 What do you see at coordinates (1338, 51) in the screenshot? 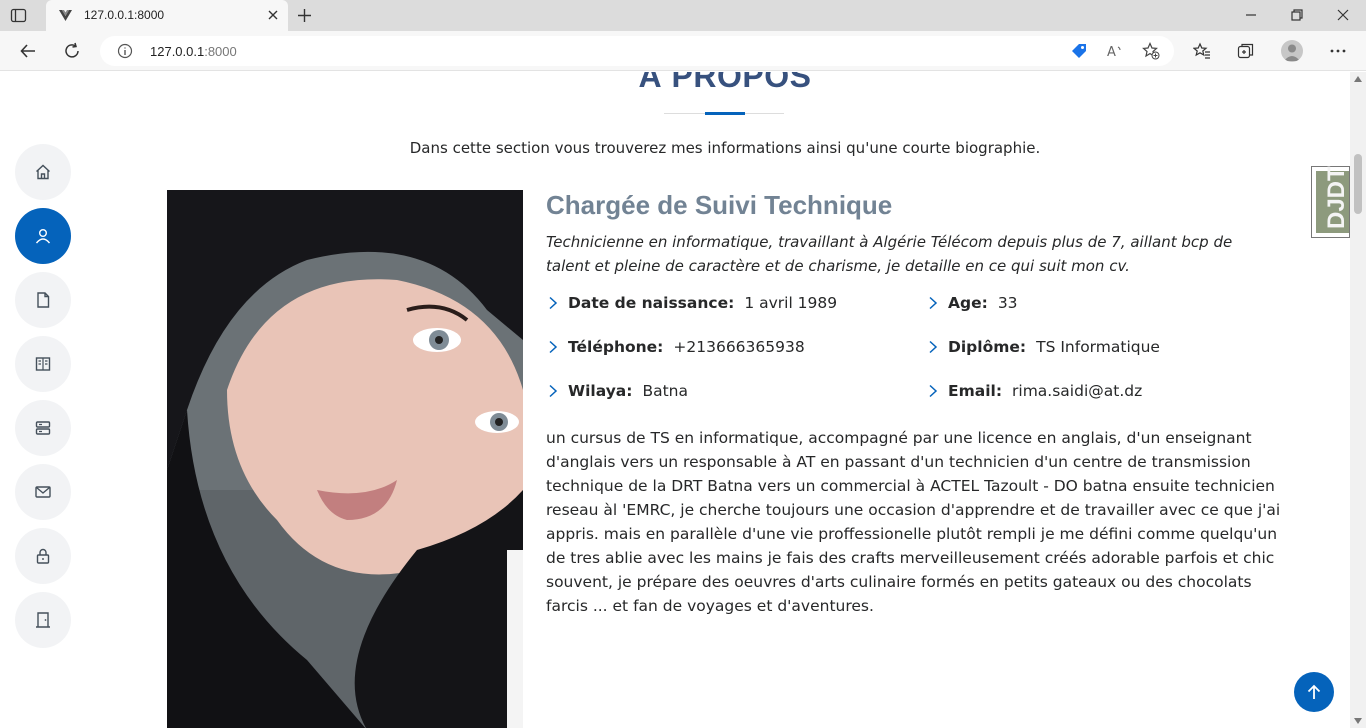
I see `more-options-icon` at bounding box center [1338, 51].